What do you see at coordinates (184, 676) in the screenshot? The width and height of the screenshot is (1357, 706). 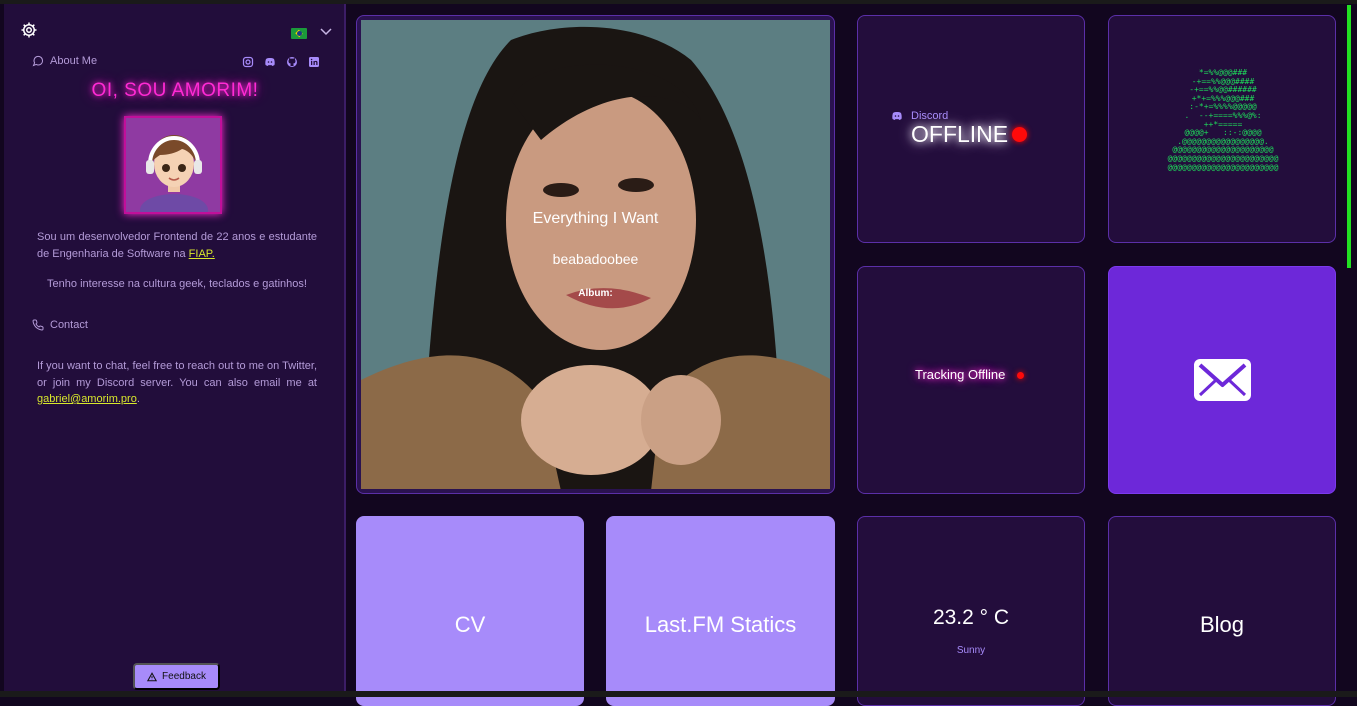 I see `feedback-label: Feedback` at bounding box center [184, 676].